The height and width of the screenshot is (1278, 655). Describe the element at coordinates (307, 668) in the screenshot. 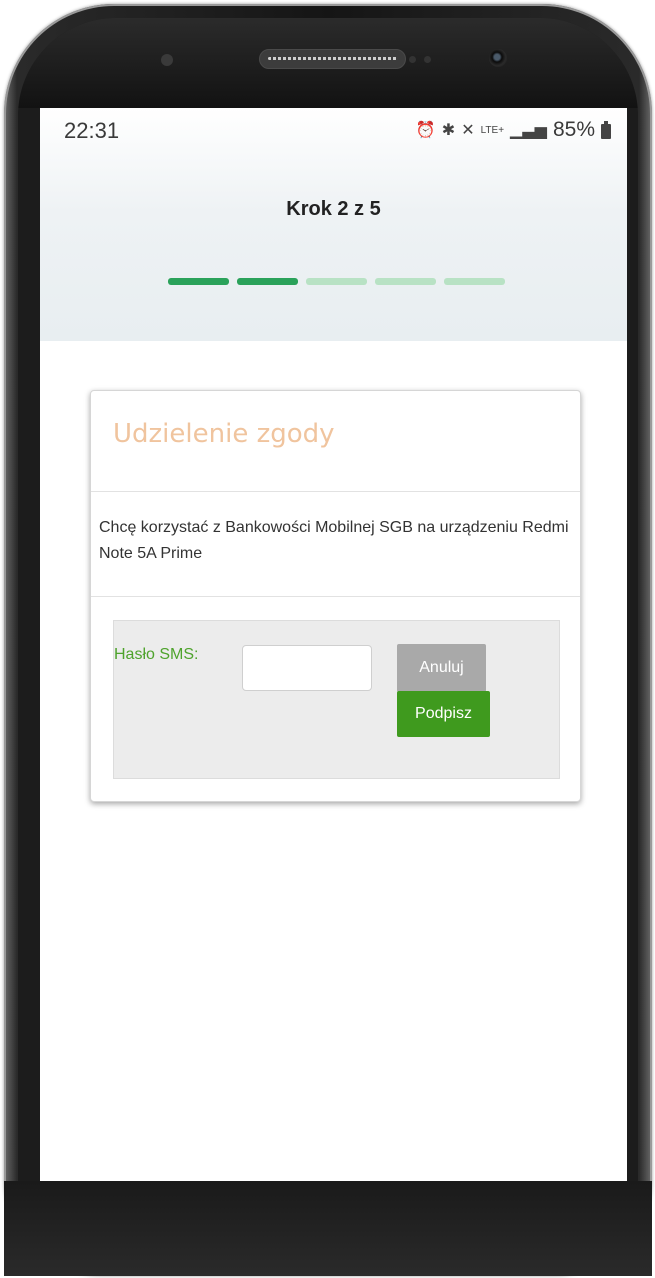

I see `sms-password-input` at that location.